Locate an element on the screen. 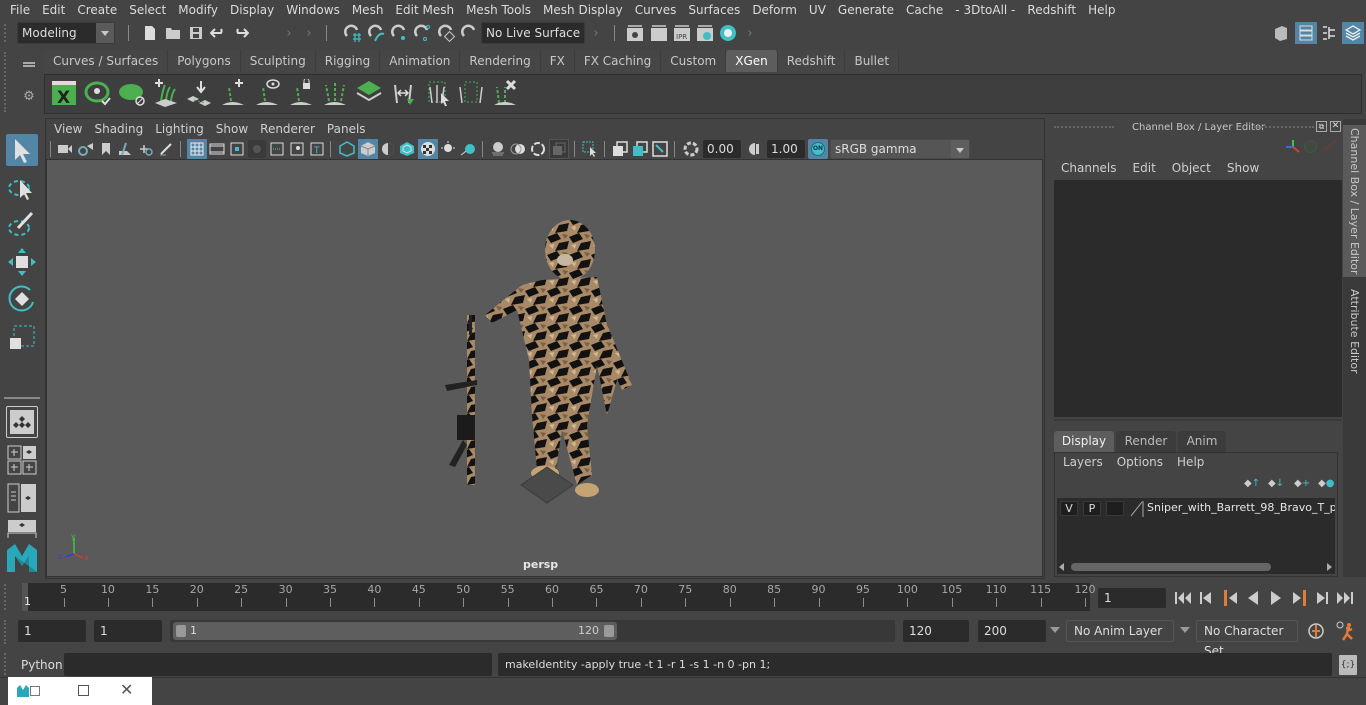  sync-timeline-icon is located at coordinates (1310, 146).